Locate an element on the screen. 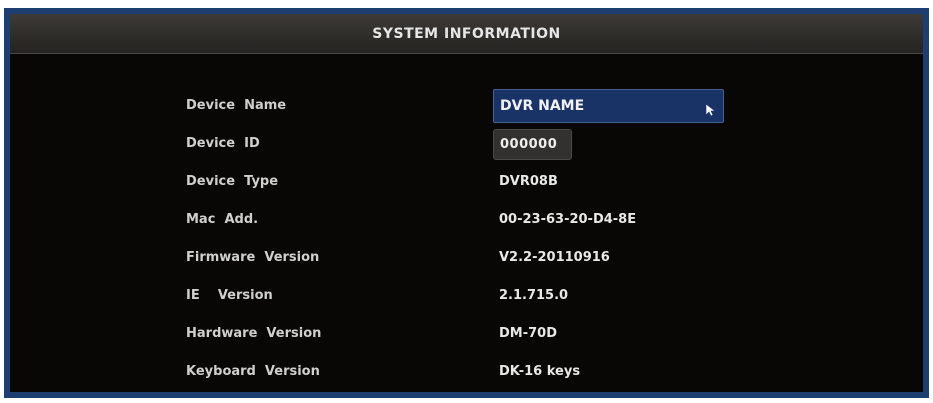  device-id-label: Device ID is located at coordinates (223, 143).